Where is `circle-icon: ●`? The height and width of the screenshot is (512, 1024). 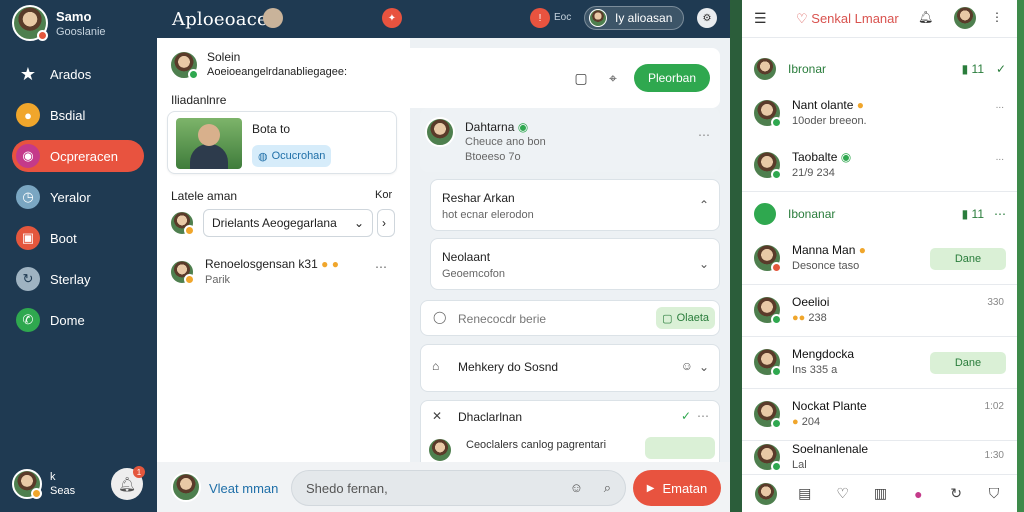 circle-icon: ● is located at coordinates (918, 494).